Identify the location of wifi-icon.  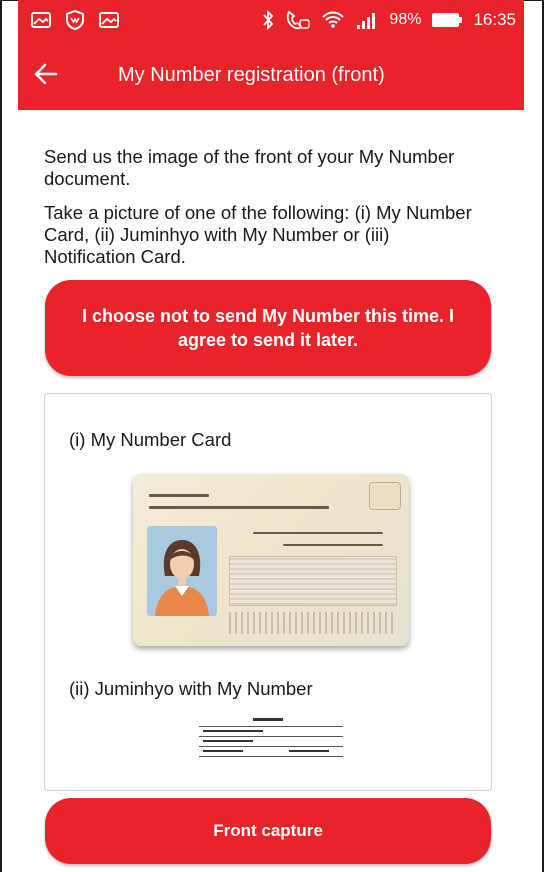
(333, 19).